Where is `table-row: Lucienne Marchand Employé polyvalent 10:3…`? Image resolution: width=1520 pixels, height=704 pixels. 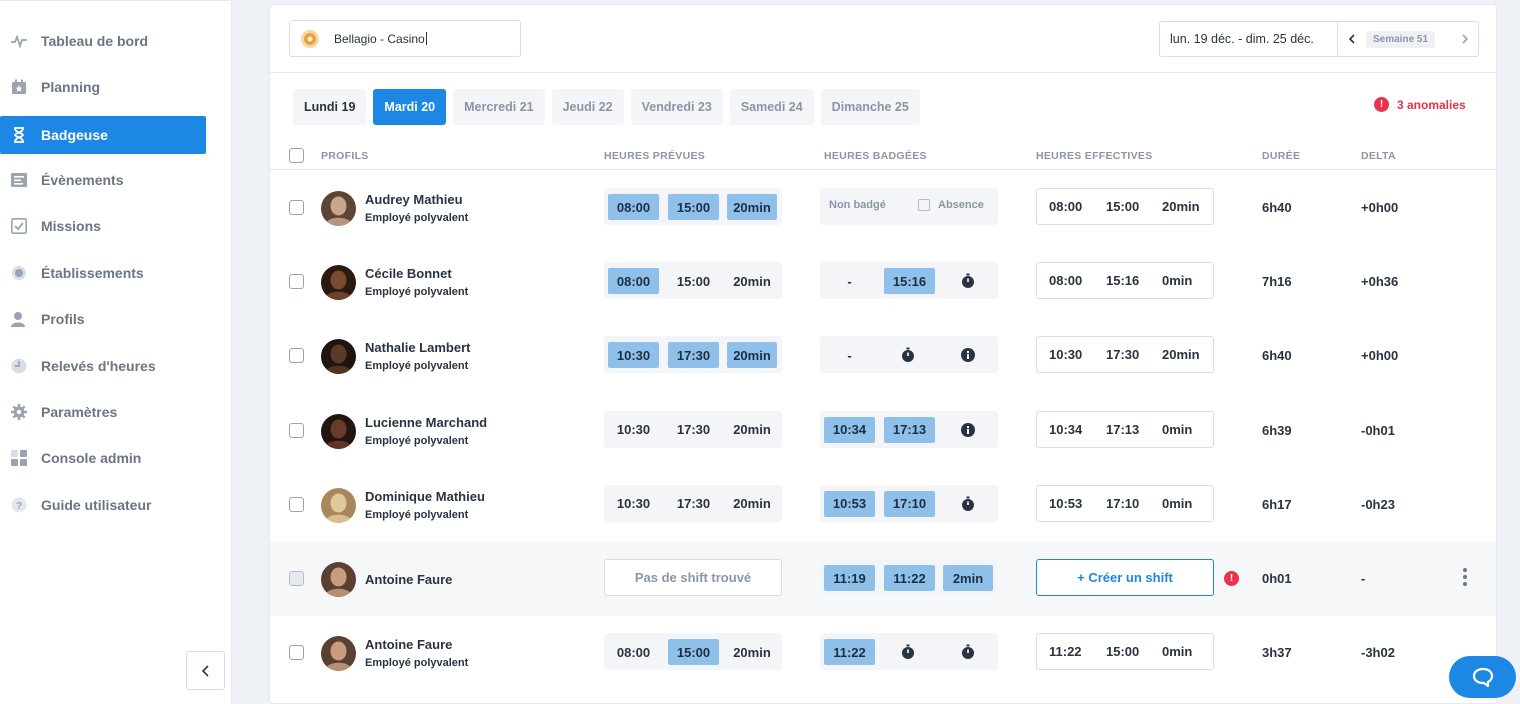
table-row: Lucienne Marchand Employé polyvalent 10:3… is located at coordinates (883, 431).